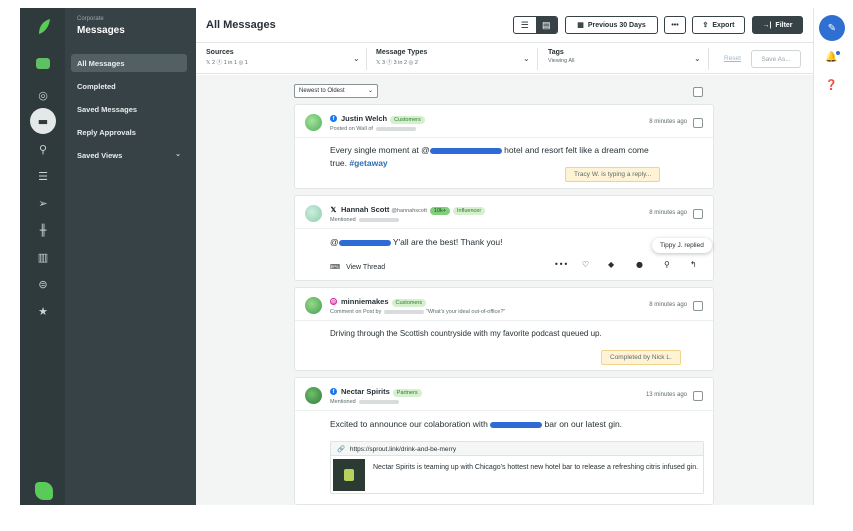 The height and width of the screenshot is (531, 853). Describe the element at coordinates (322, 91) in the screenshot. I see `sort-value: Newest to Oldest` at that location.